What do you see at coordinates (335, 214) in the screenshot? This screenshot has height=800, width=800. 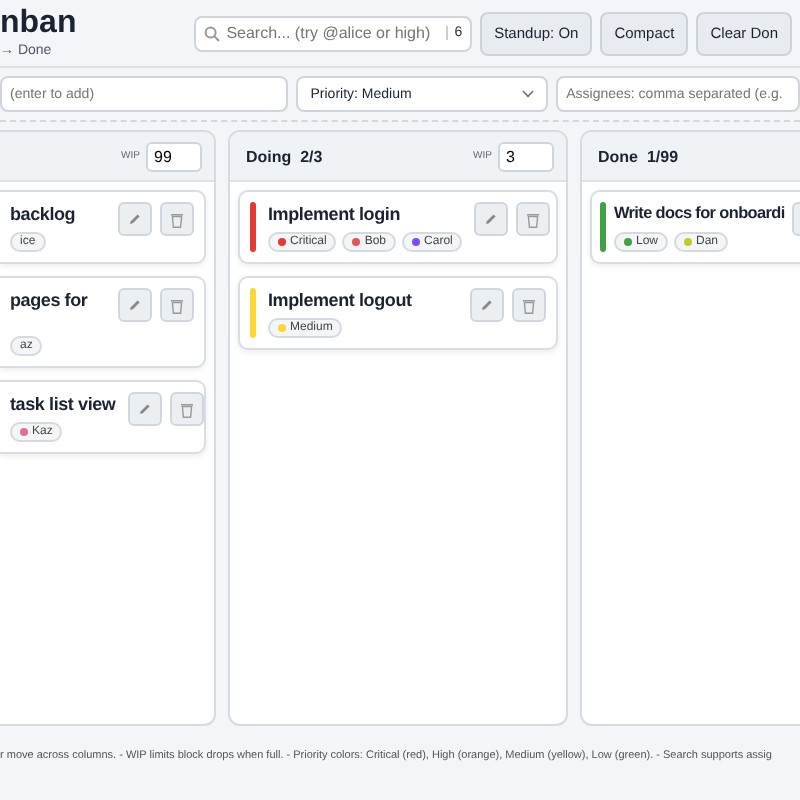 I see `card-title: Implement login` at bounding box center [335, 214].